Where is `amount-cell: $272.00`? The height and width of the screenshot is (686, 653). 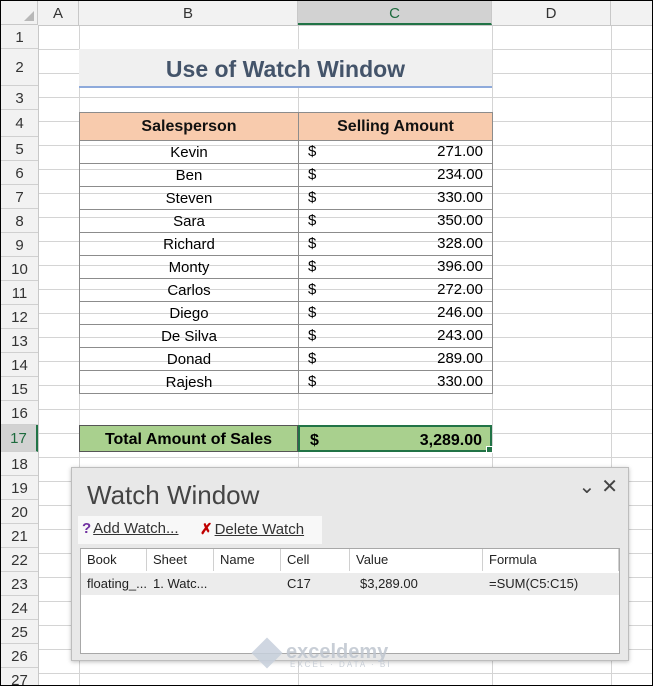
amount-cell: $272.00 is located at coordinates (395, 290).